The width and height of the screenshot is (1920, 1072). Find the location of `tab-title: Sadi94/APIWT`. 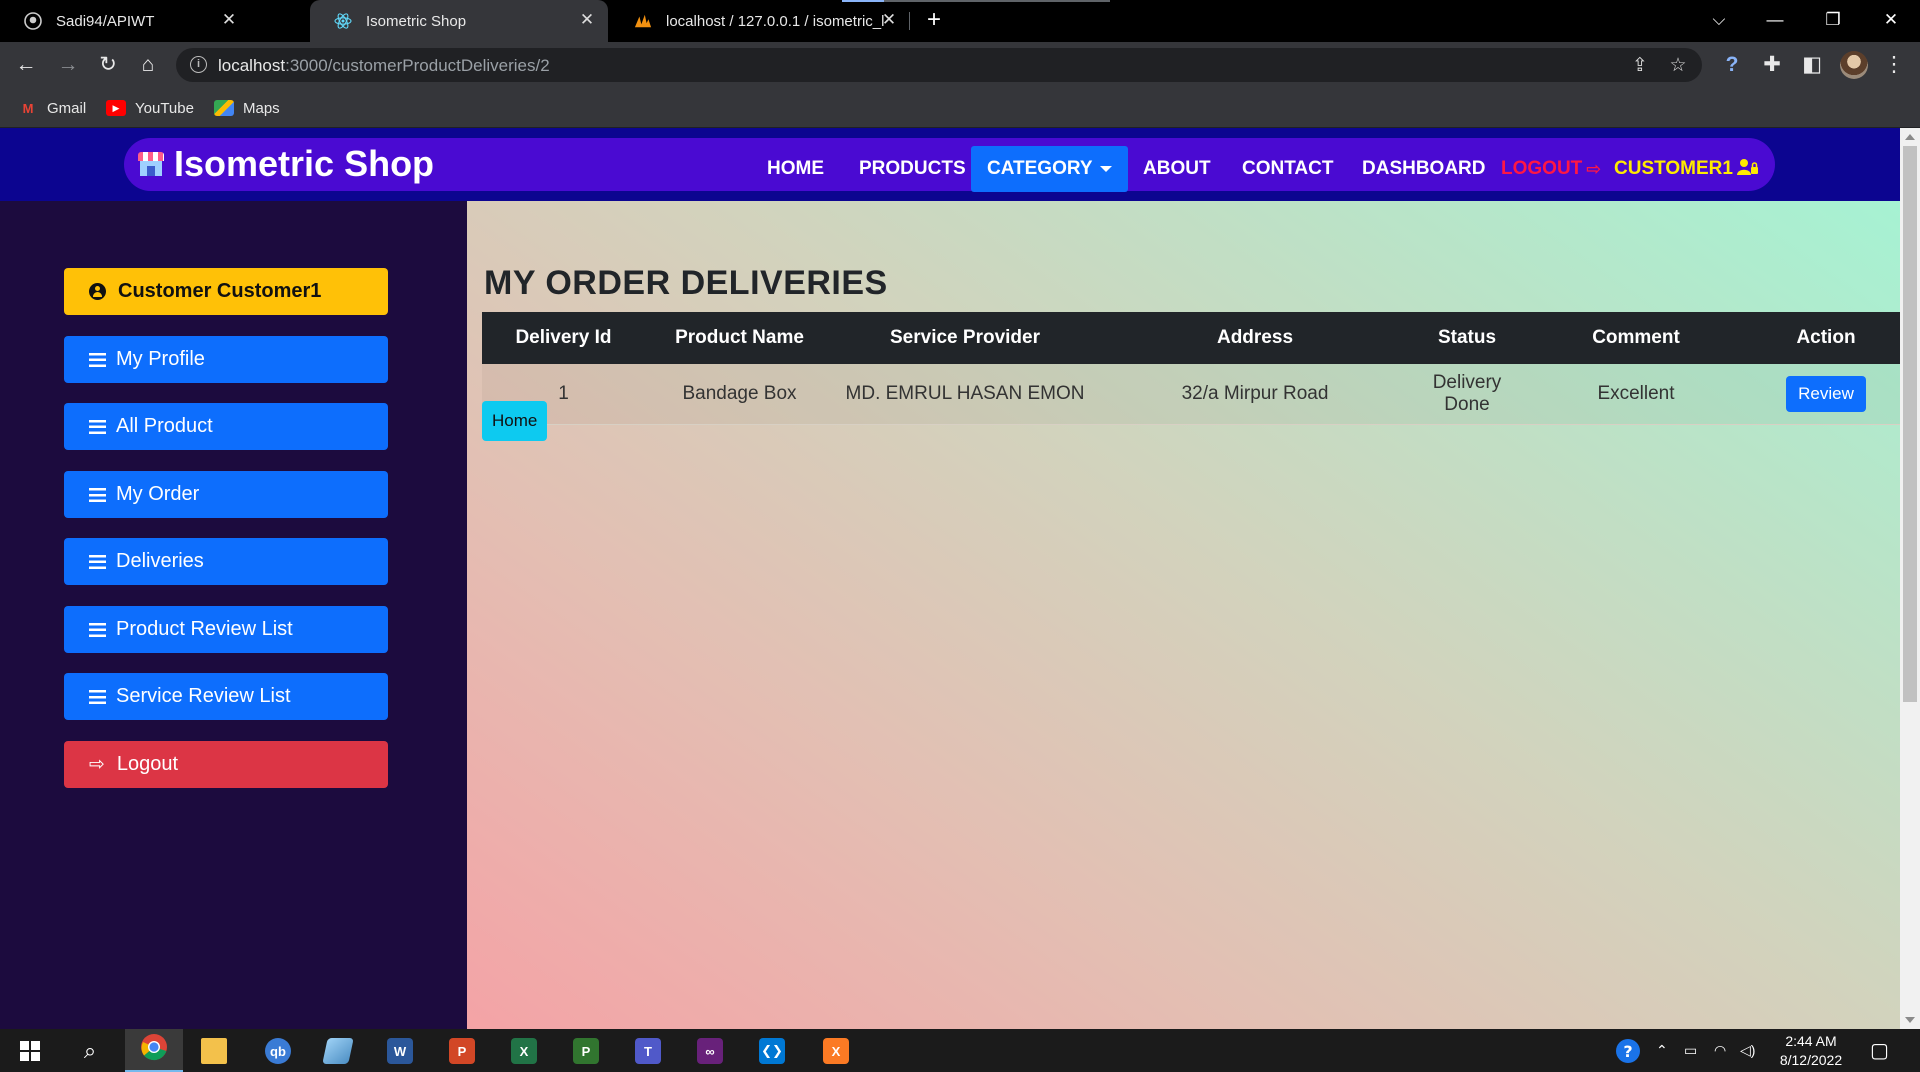

tab-title: Sadi94/APIWT is located at coordinates (105, 21).